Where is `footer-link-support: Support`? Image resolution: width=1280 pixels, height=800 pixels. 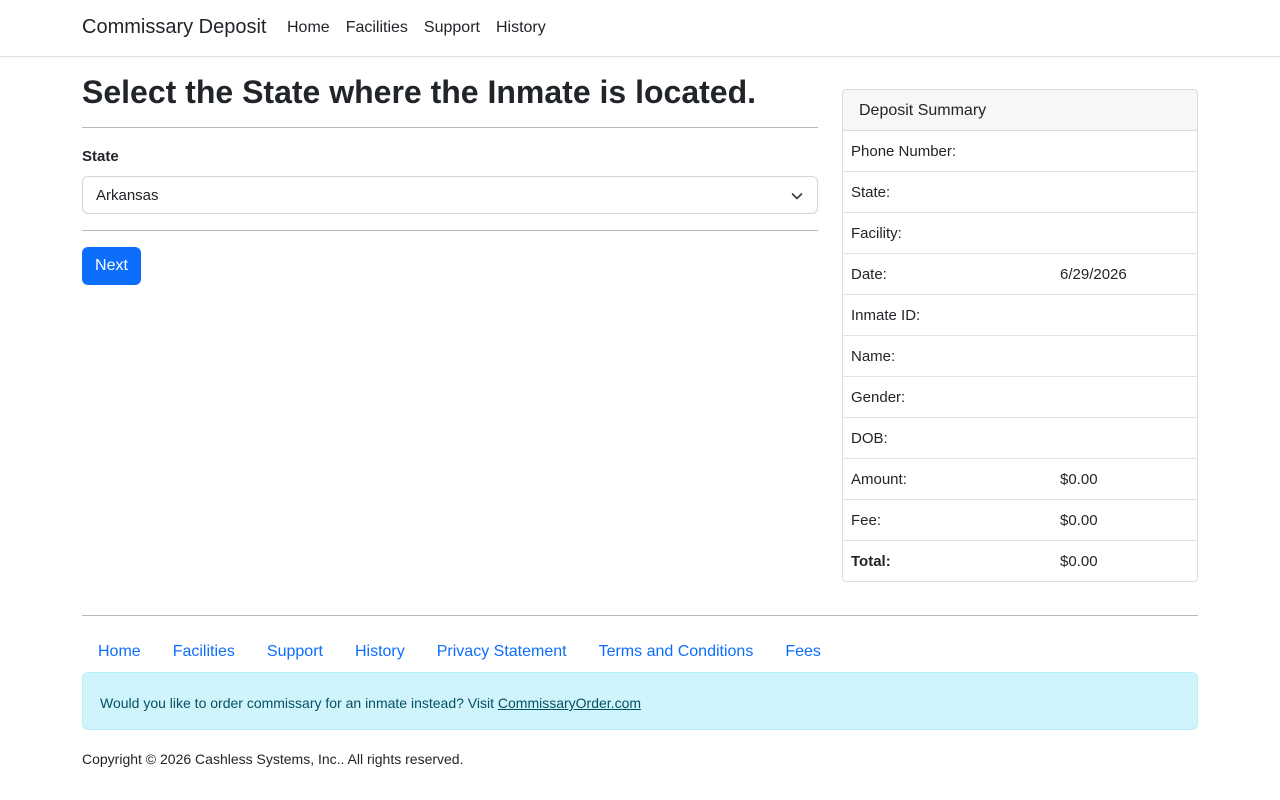
footer-link-support: Support is located at coordinates (295, 652).